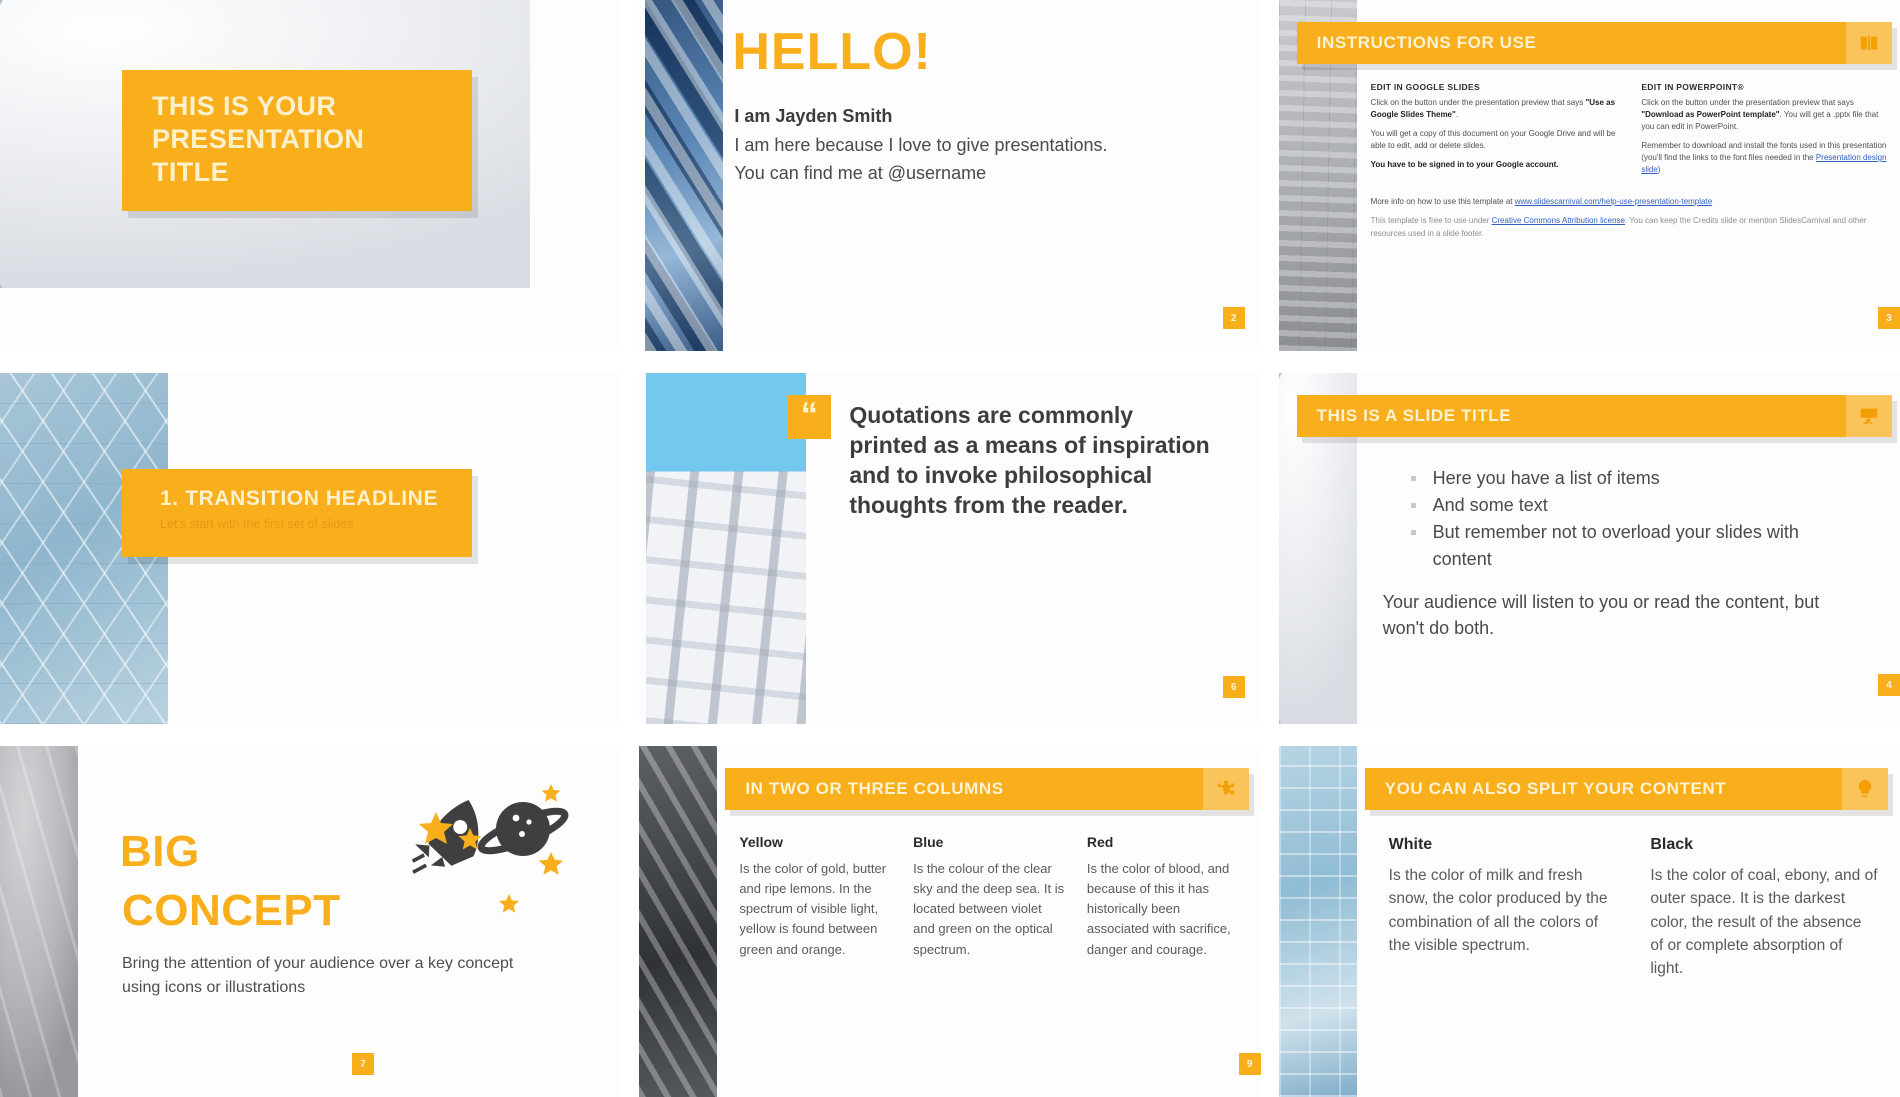  Describe the element at coordinates (860, 173) in the screenshot. I see `intro-line-2: You can find me at @username` at that location.